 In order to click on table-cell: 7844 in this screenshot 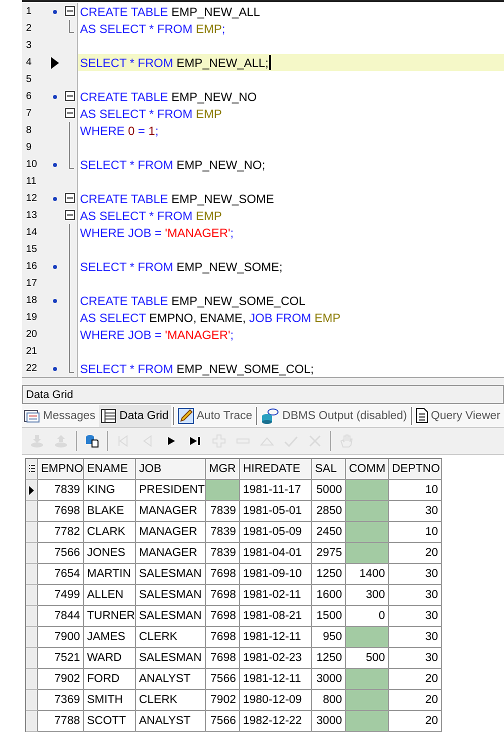, I will do `click(61, 616)`.